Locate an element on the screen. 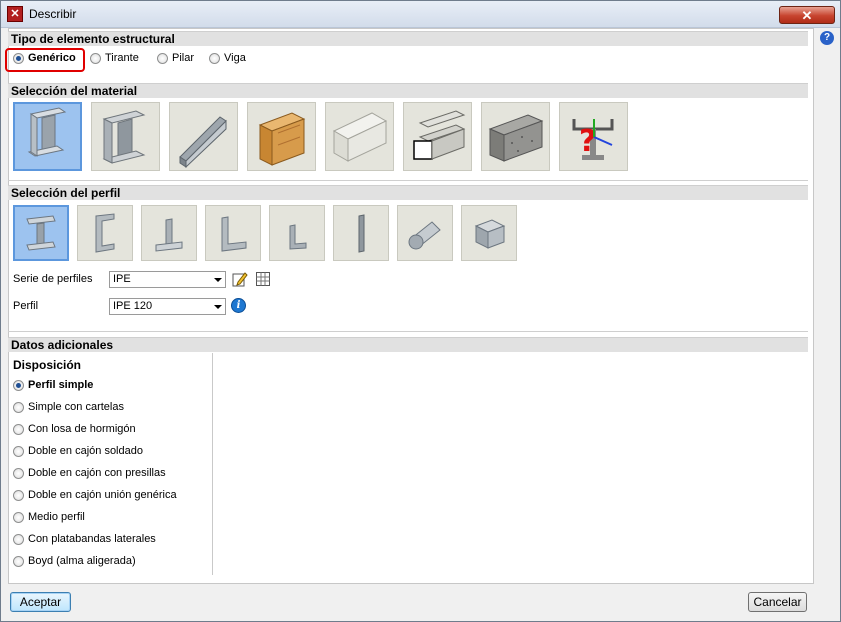 The height and width of the screenshot is (622, 841). radio-perfil-simple: Perfil simple is located at coordinates (53, 385).